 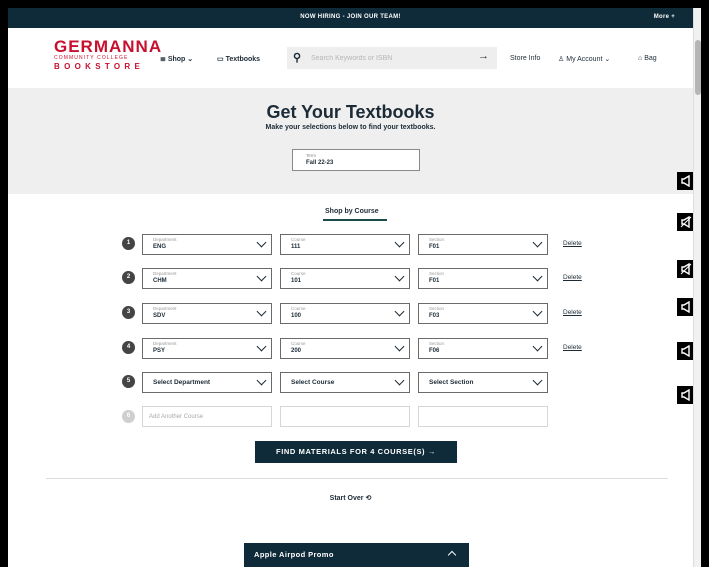 I want to click on top-promo-bar: NOW HIRING - JOIN OUR TEAM! More +, so click(x=350, y=18).